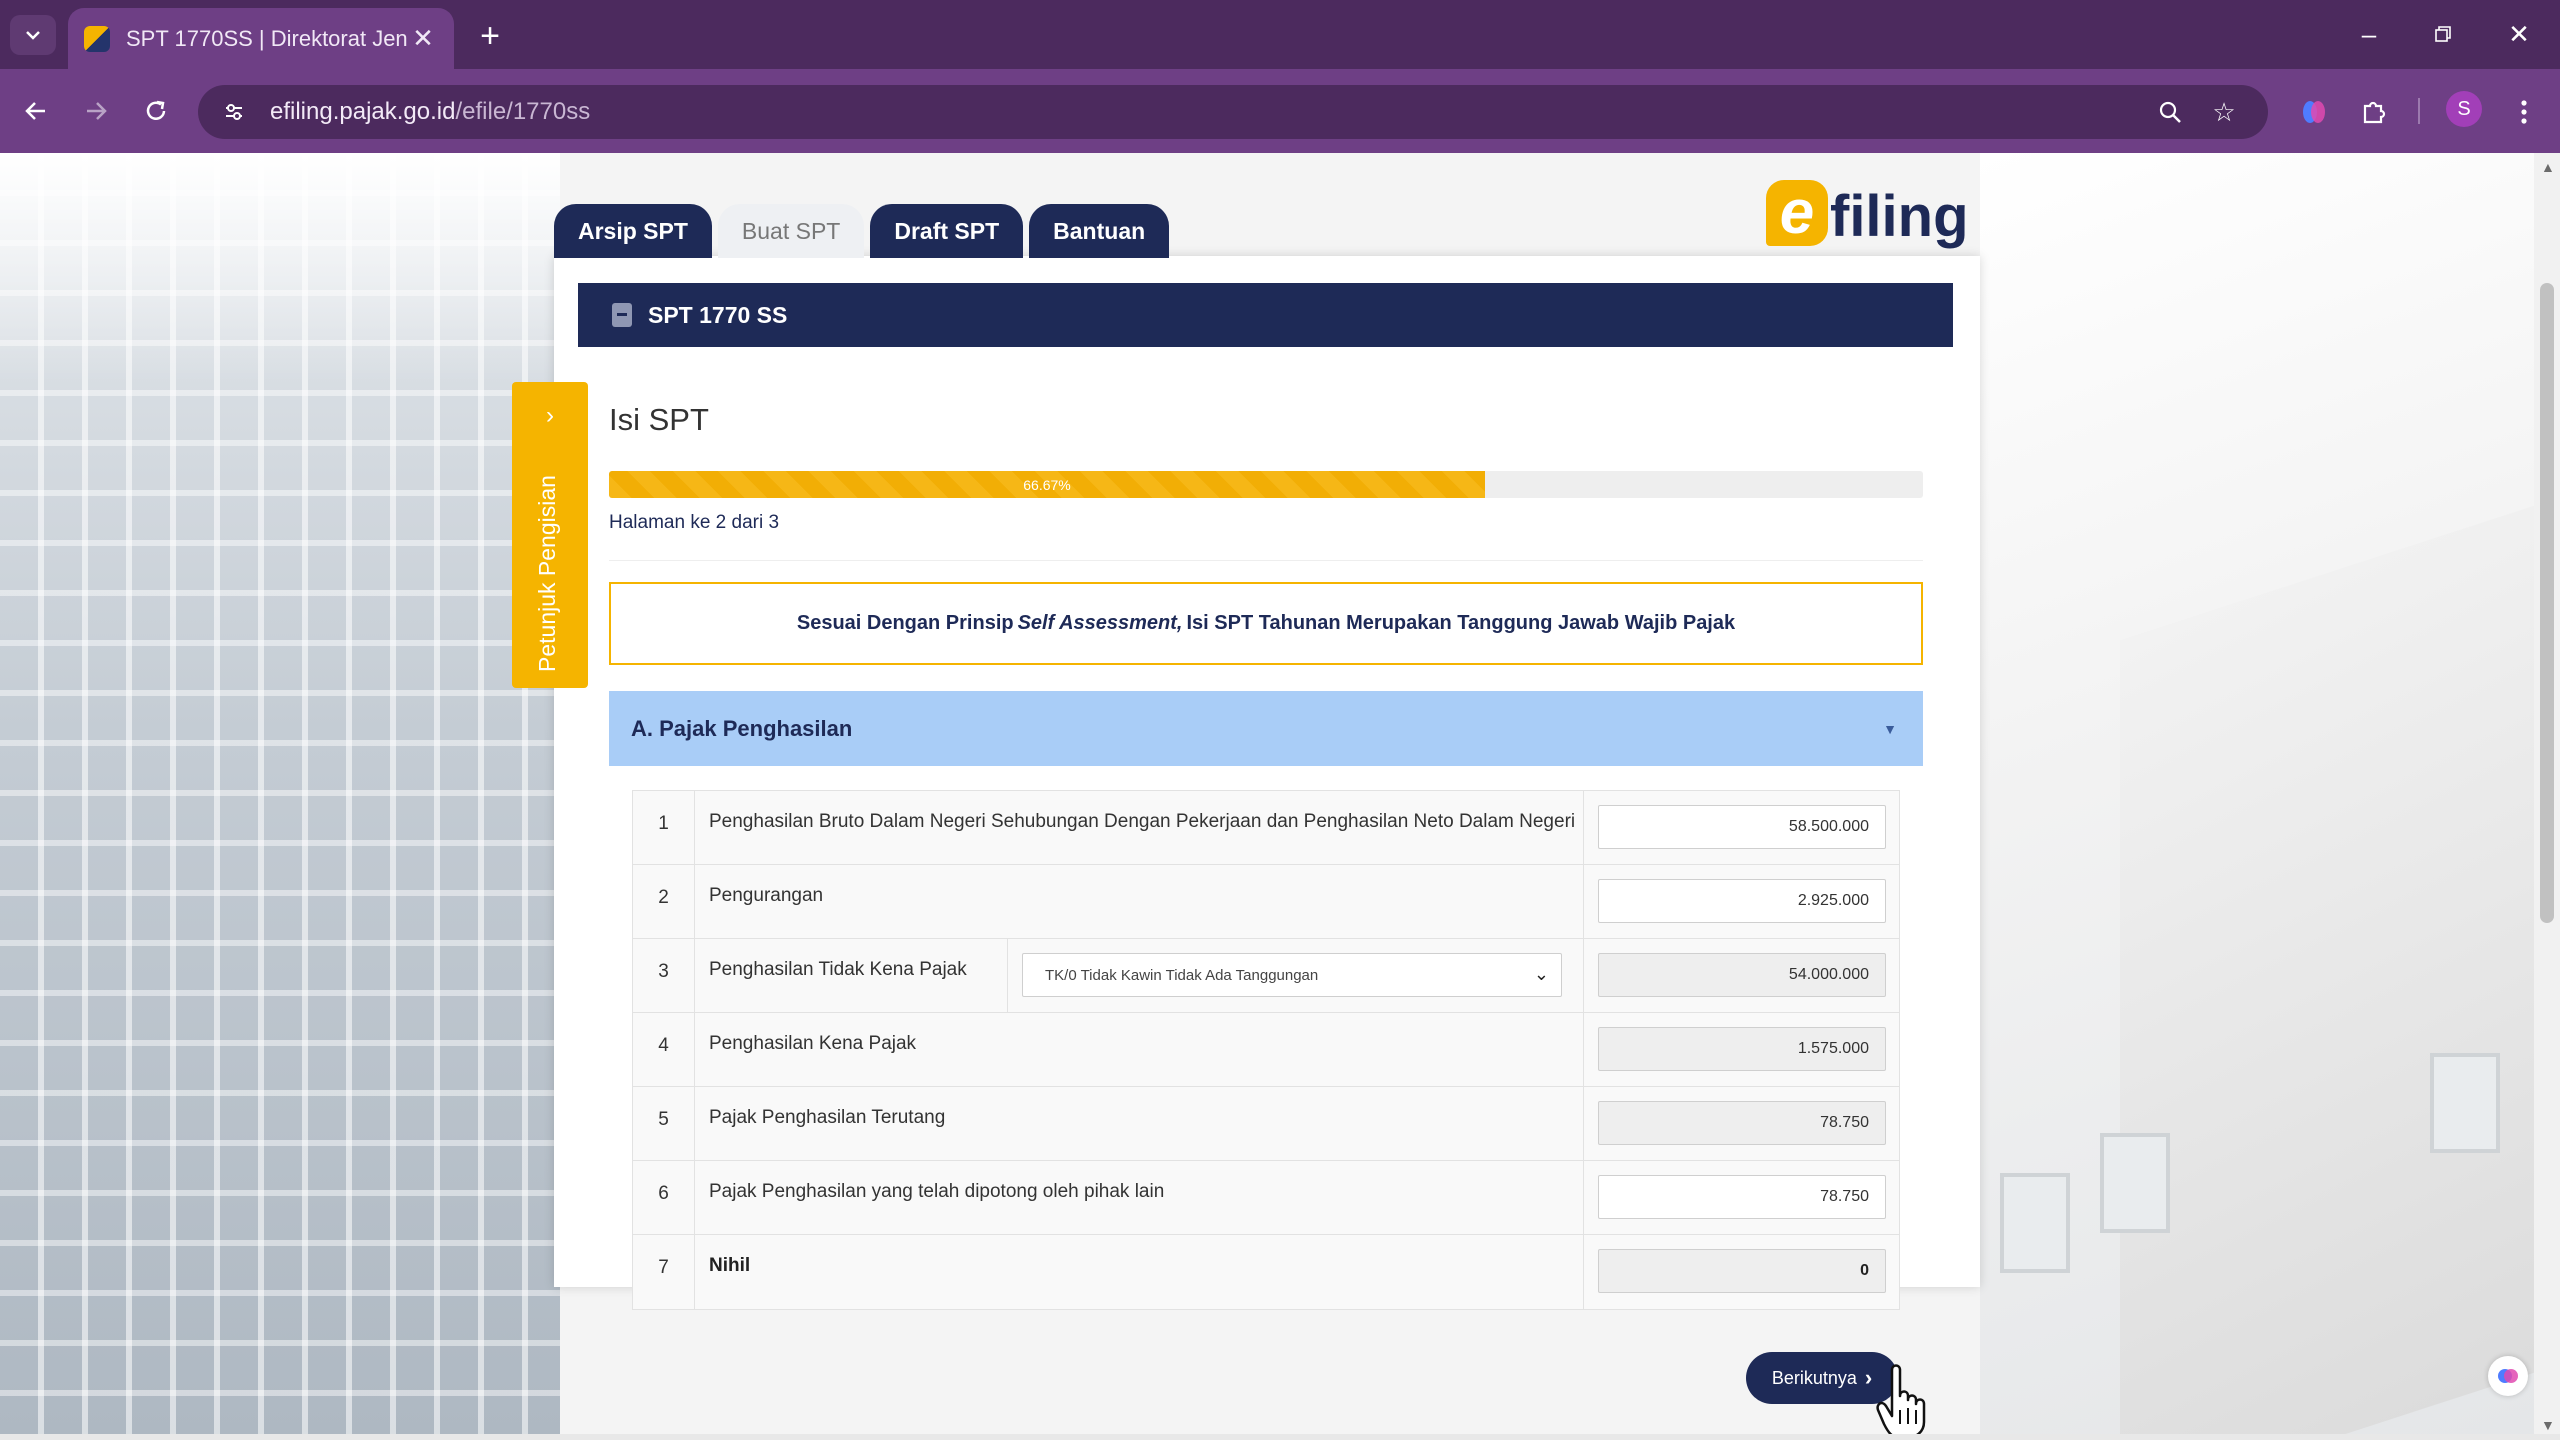 The image size is (2560, 1440). Describe the element at coordinates (1266, 1124) in the screenshot. I see `table-row: 5 Pajak Penghasilan Terutang 78.750` at that location.